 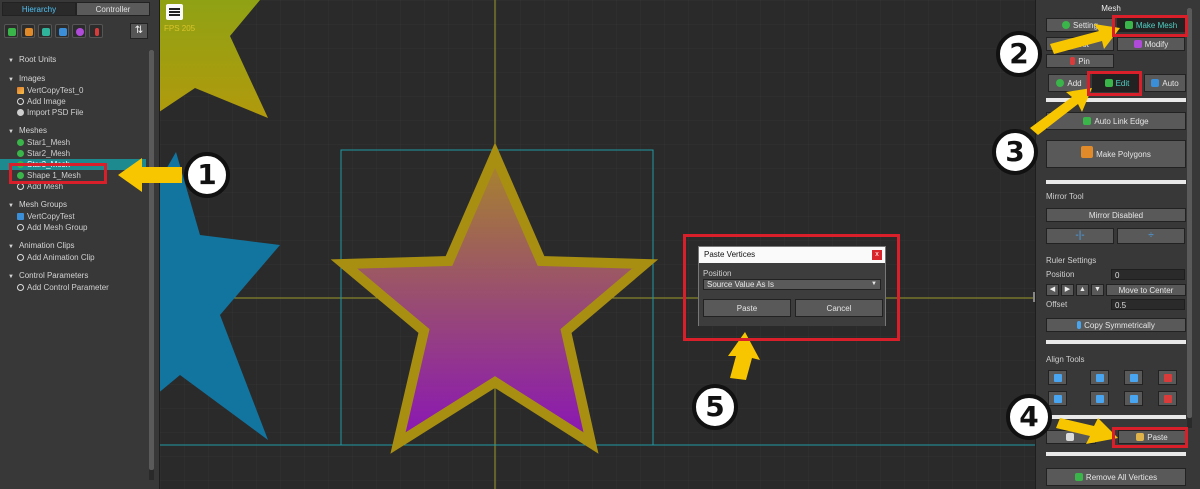 What do you see at coordinates (73, 60) in the screenshot?
I see `section-root-units: ▼ Root Units` at bounding box center [73, 60].